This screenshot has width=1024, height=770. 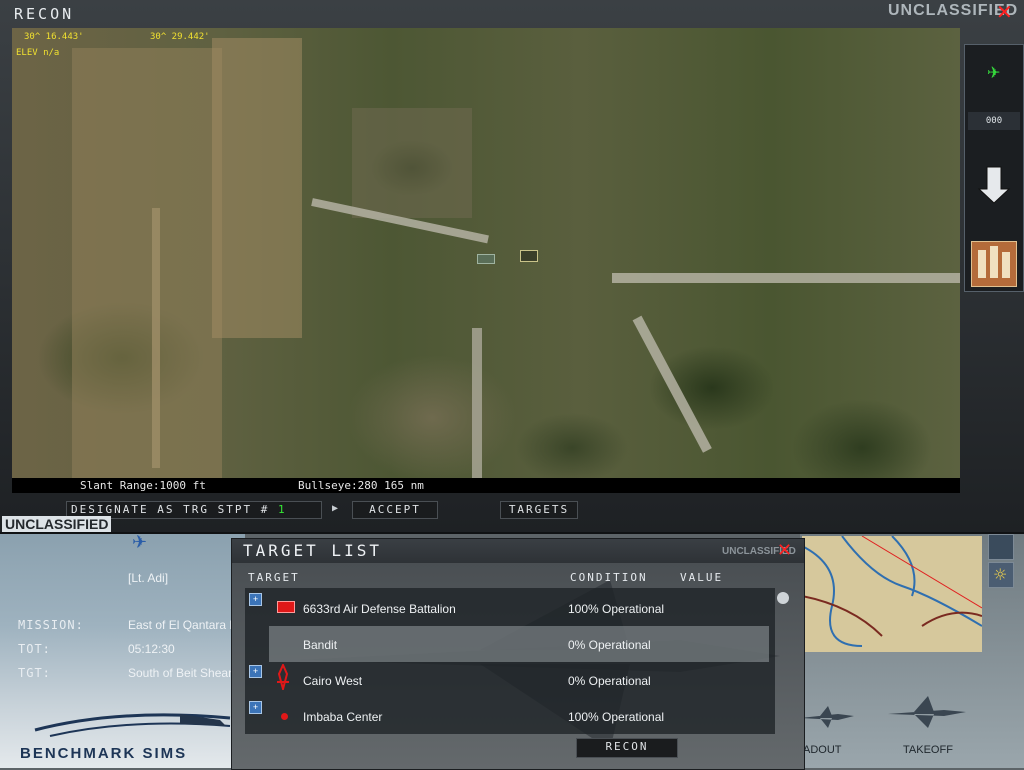 What do you see at coordinates (38, 53) in the screenshot?
I see `elevation-readout: ELEV n/a` at bounding box center [38, 53].